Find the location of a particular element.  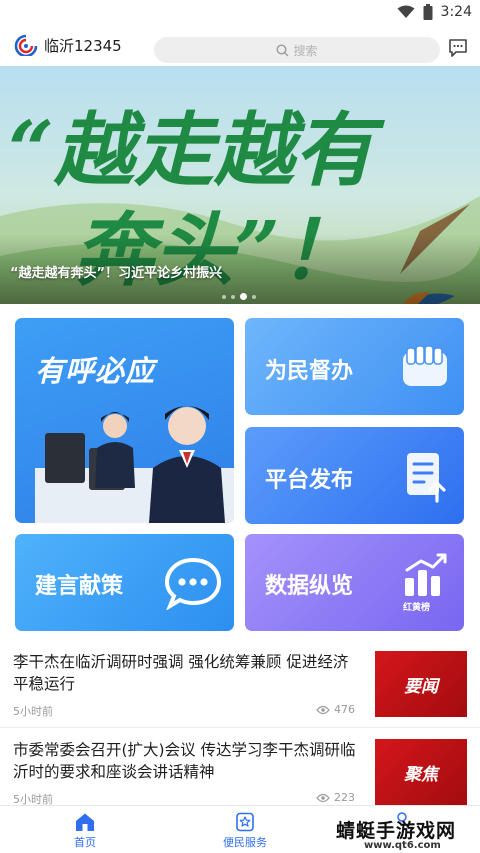

watermark: 蜻蜓手游戏网 is located at coordinates (396, 831).